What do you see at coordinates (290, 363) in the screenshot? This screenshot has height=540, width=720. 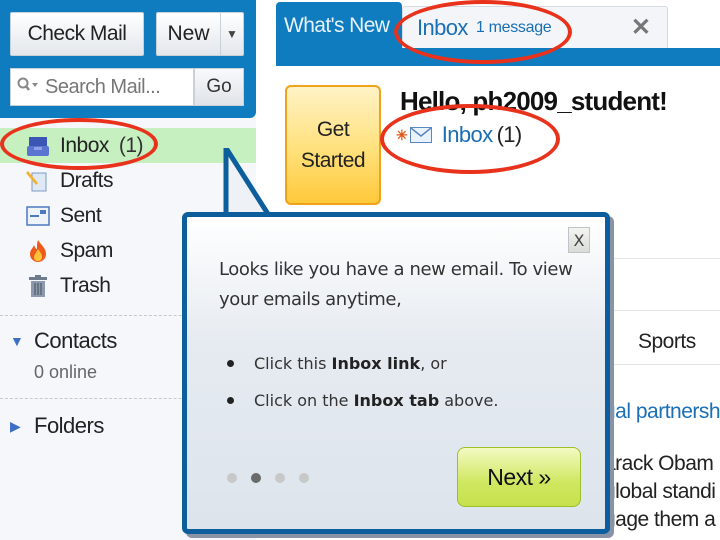 I see `instruction-prefix: Click this` at bounding box center [290, 363].